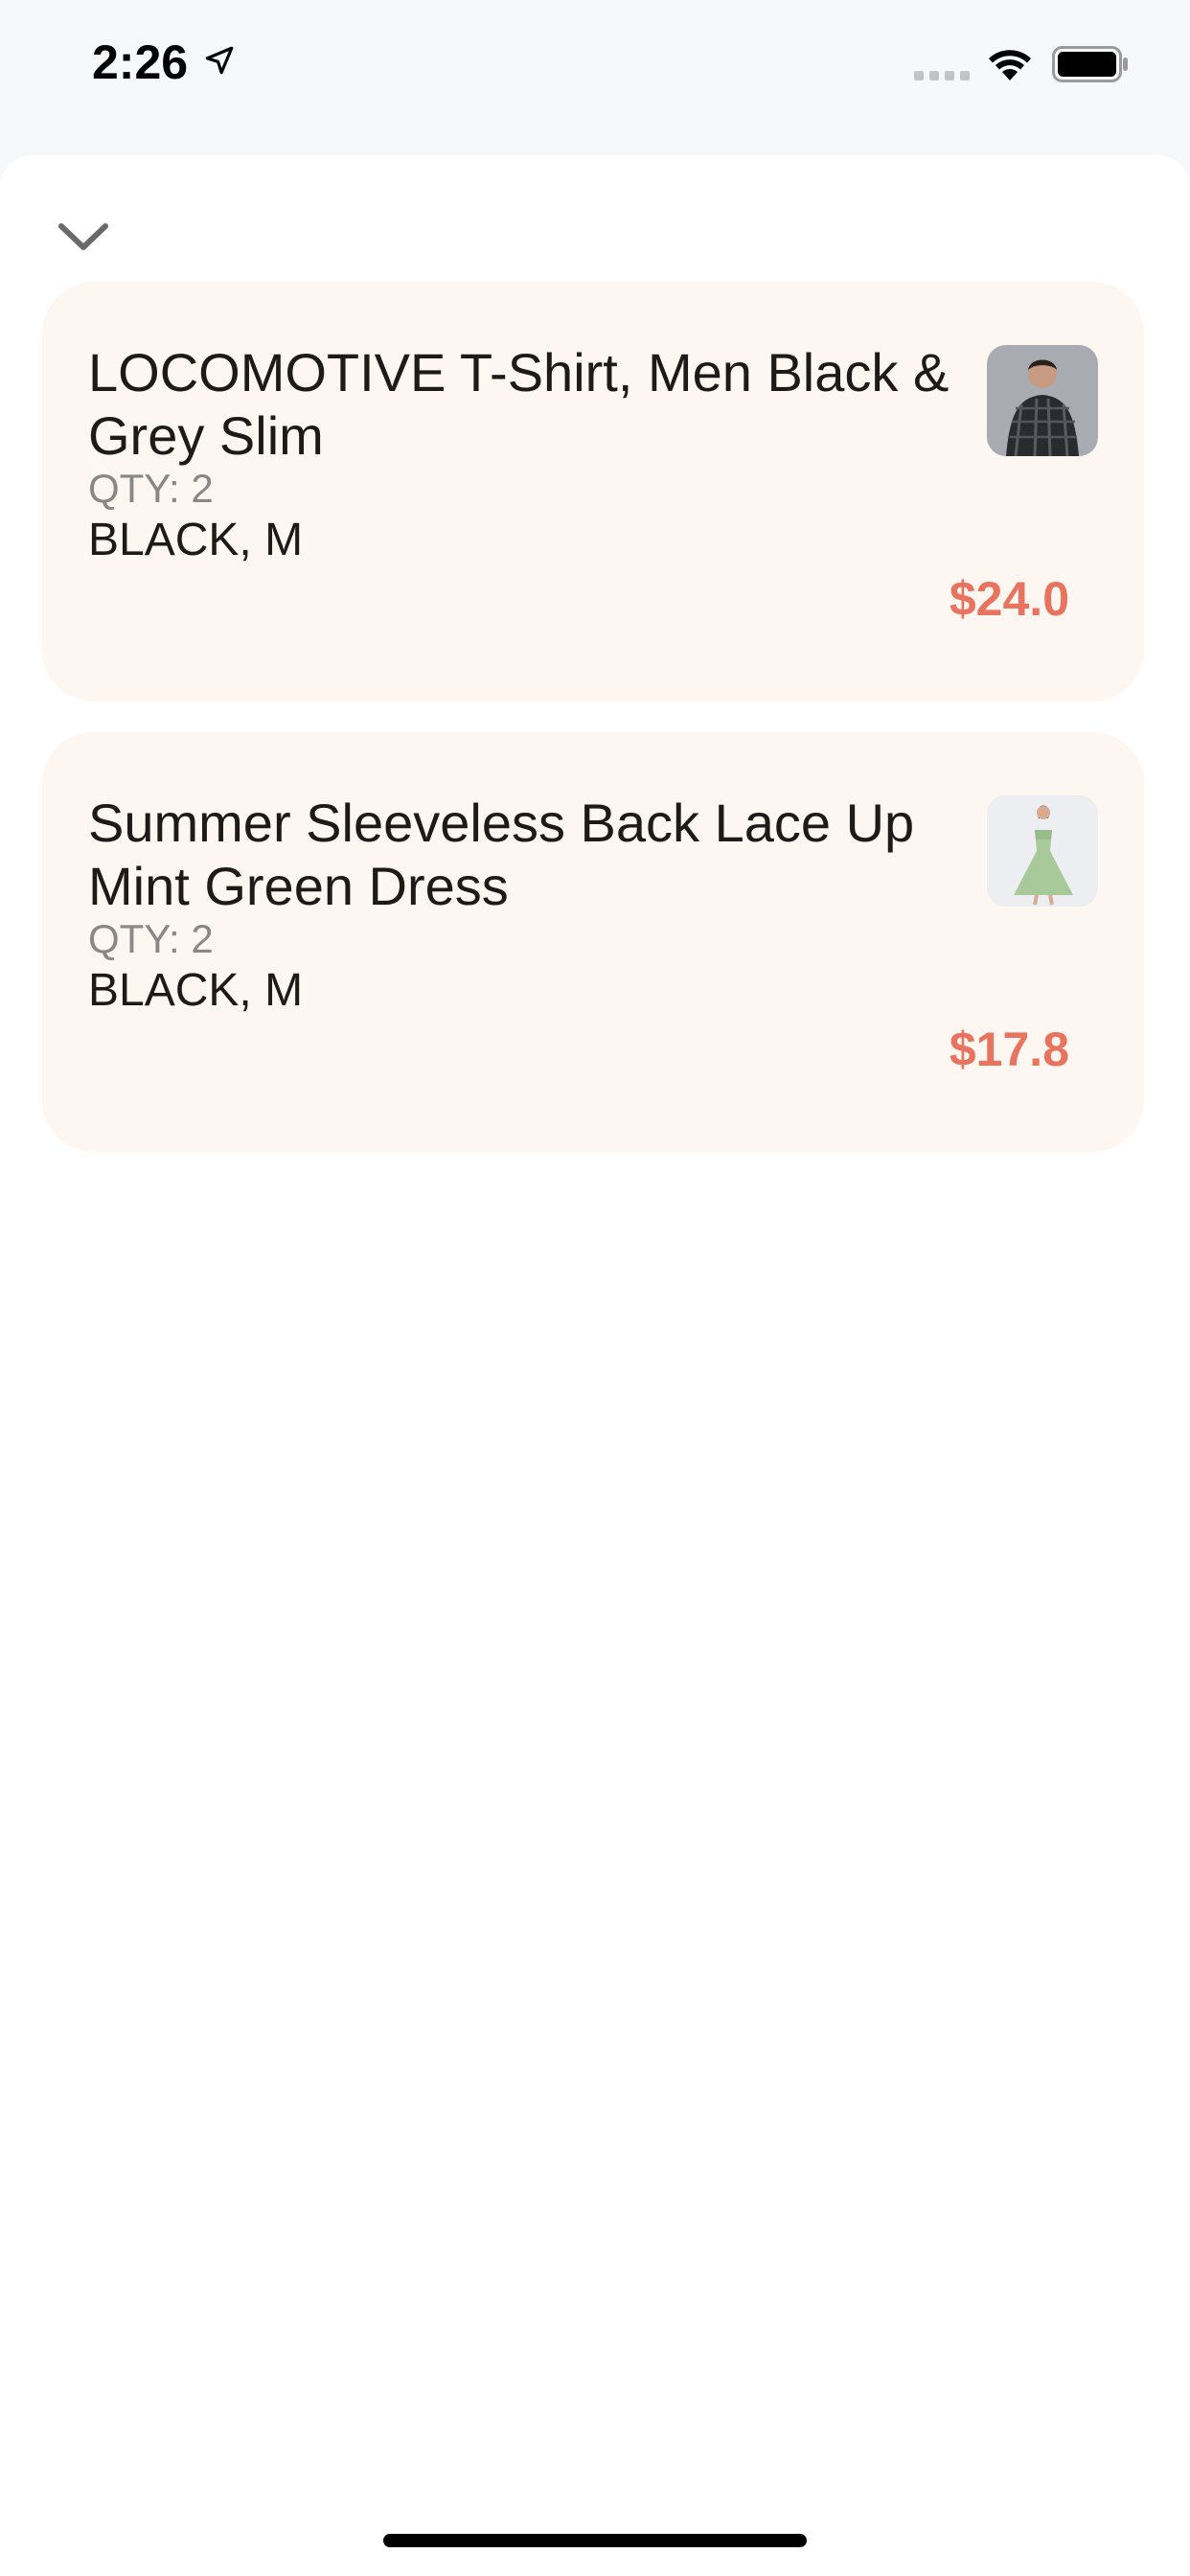  What do you see at coordinates (595, 67) in the screenshot?
I see `status-bar: 2:26` at bounding box center [595, 67].